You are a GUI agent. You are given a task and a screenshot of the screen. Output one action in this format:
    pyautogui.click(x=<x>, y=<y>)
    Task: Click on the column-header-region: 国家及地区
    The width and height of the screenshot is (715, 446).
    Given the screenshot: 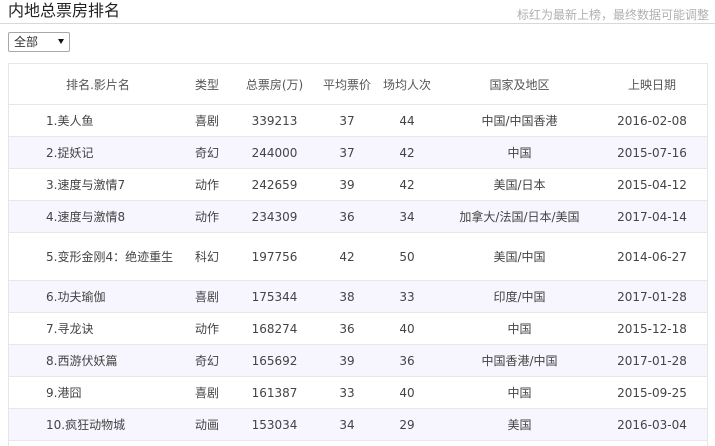 What is the action you would take?
    pyautogui.click(x=519, y=84)
    